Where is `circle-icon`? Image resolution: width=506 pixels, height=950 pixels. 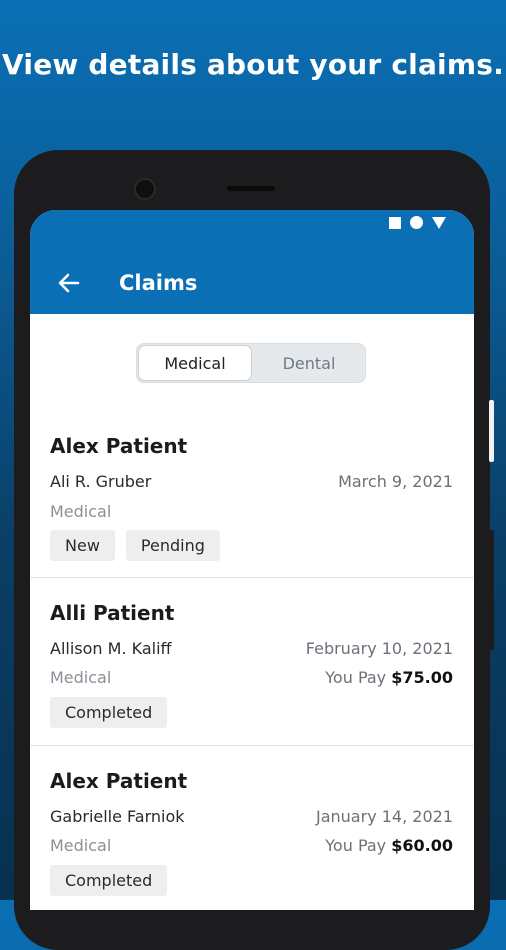
circle-icon is located at coordinates (416, 222).